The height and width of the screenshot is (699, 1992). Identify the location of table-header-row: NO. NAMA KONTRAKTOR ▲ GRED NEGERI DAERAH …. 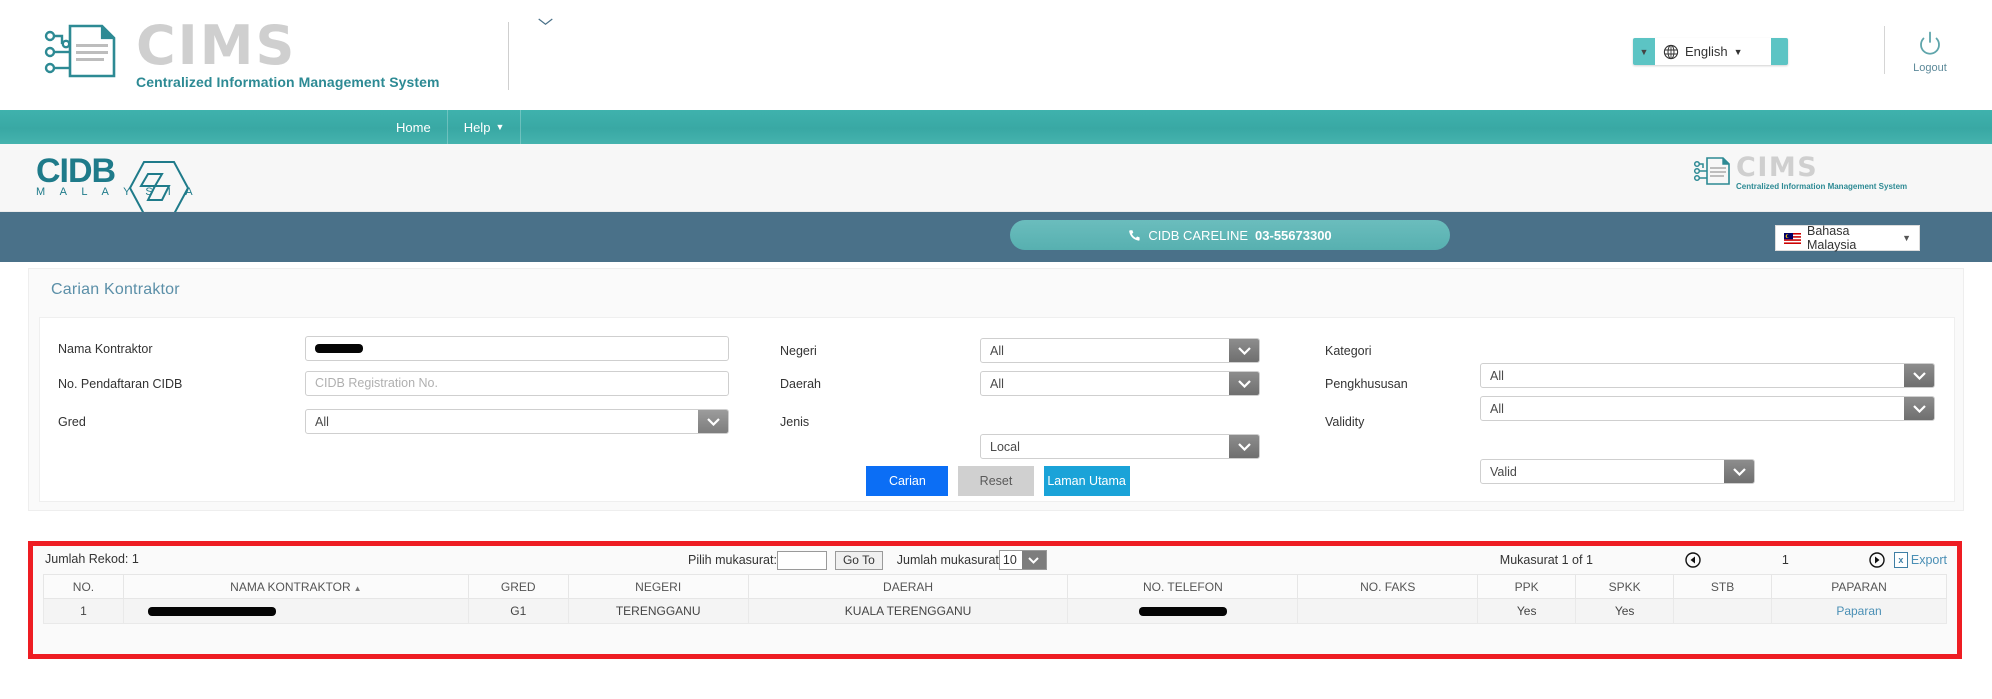
(995, 586).